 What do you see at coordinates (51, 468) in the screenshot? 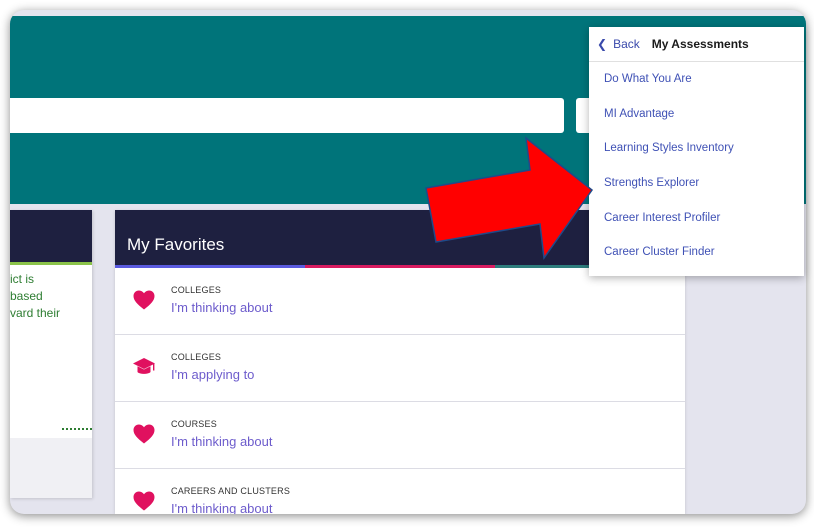
I see `left-card-footer` at bounding box center [51, 468].